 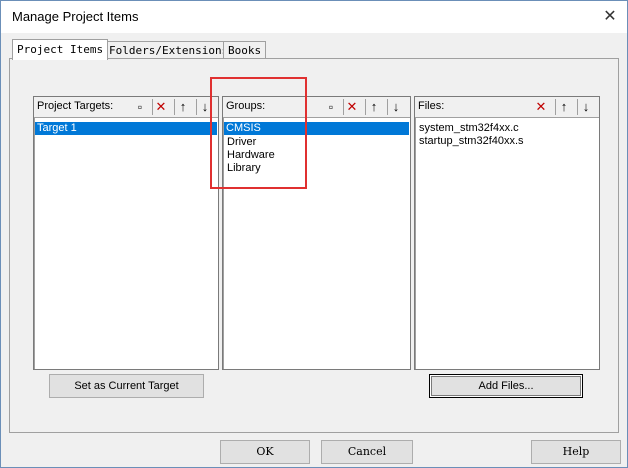 I want to click on cancel-button: Cancel, so click(x=367, y=452).